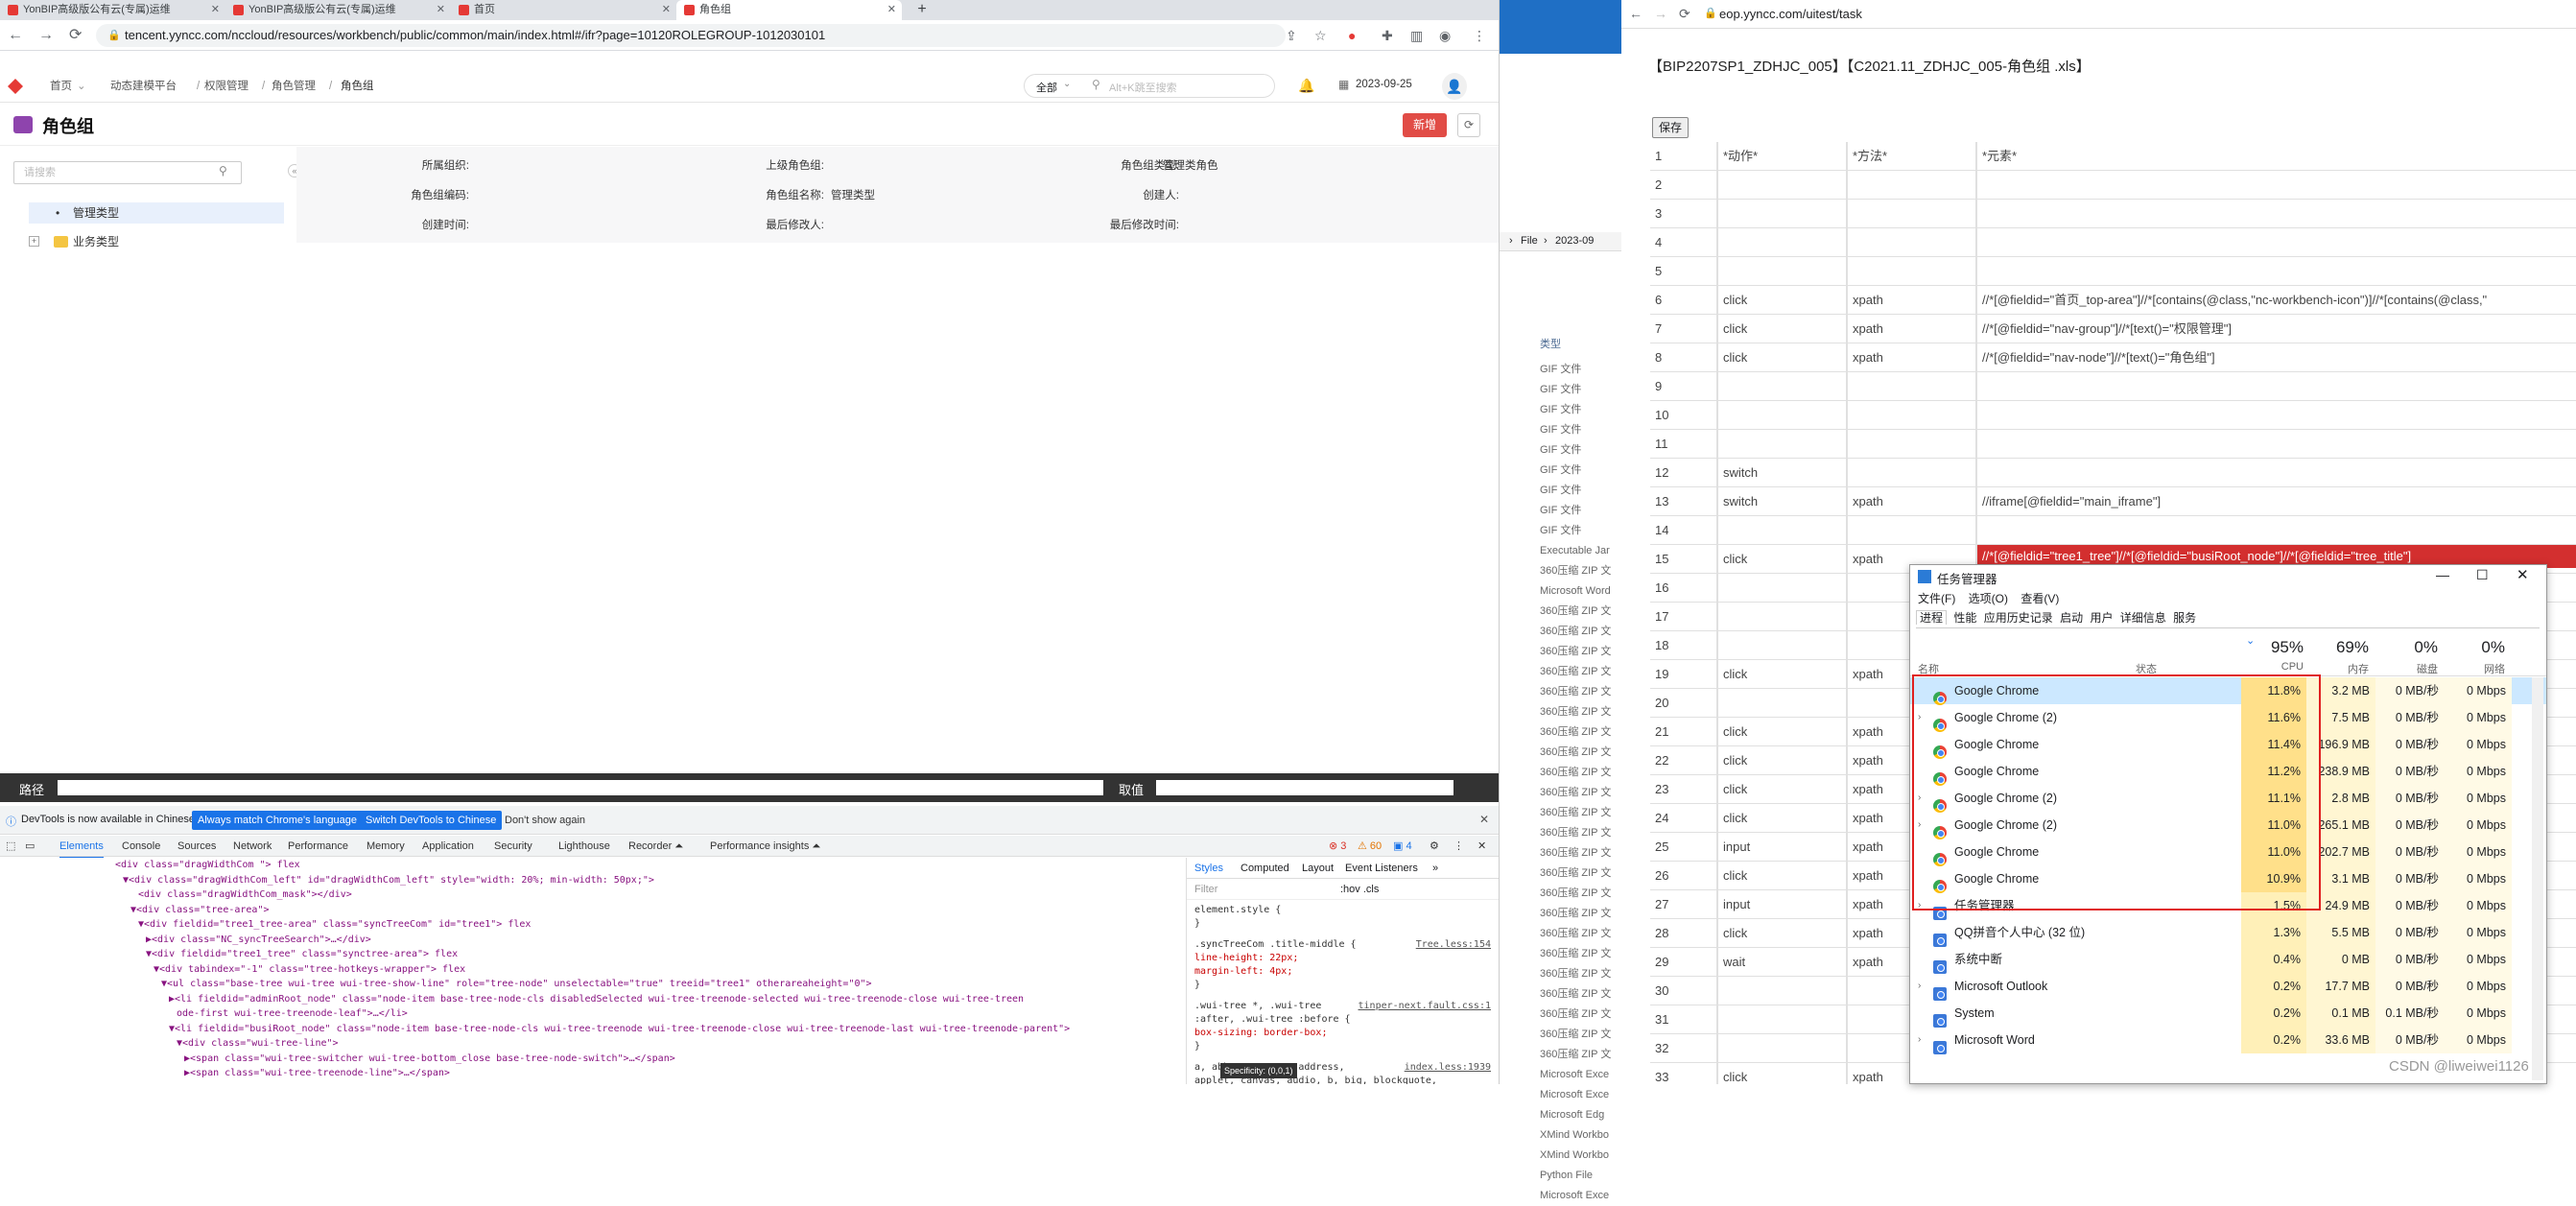 Image resolution: width=2576 pixels, height=1206 pixels. What do you see at coordinates (1453, 945) in the screenshot?
I see `css-source-link: Tree.less:154` at bounding box center [1453, 945].